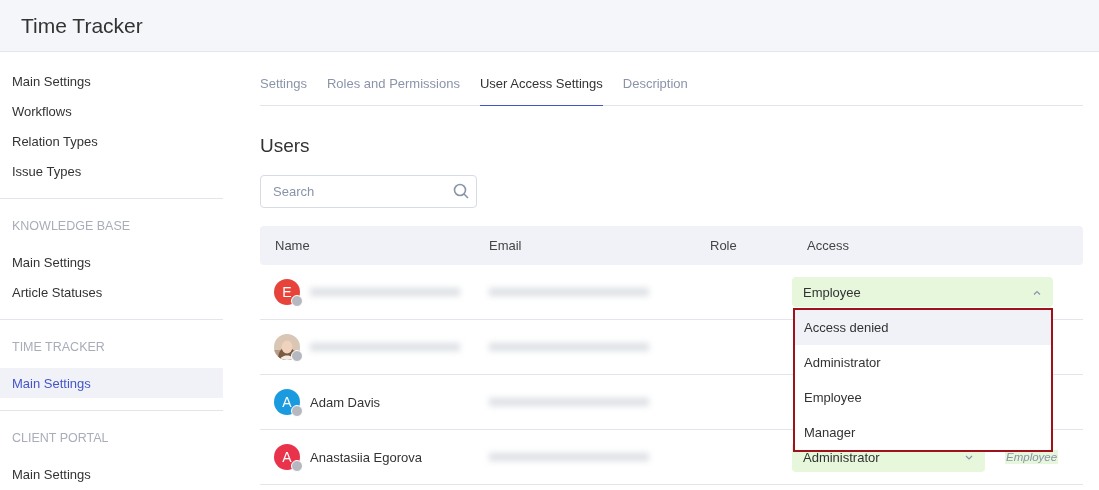  Describe the element at coordinates (111, 171) in the screenshot. I see `sidebar-item: Issue Types` at that location.